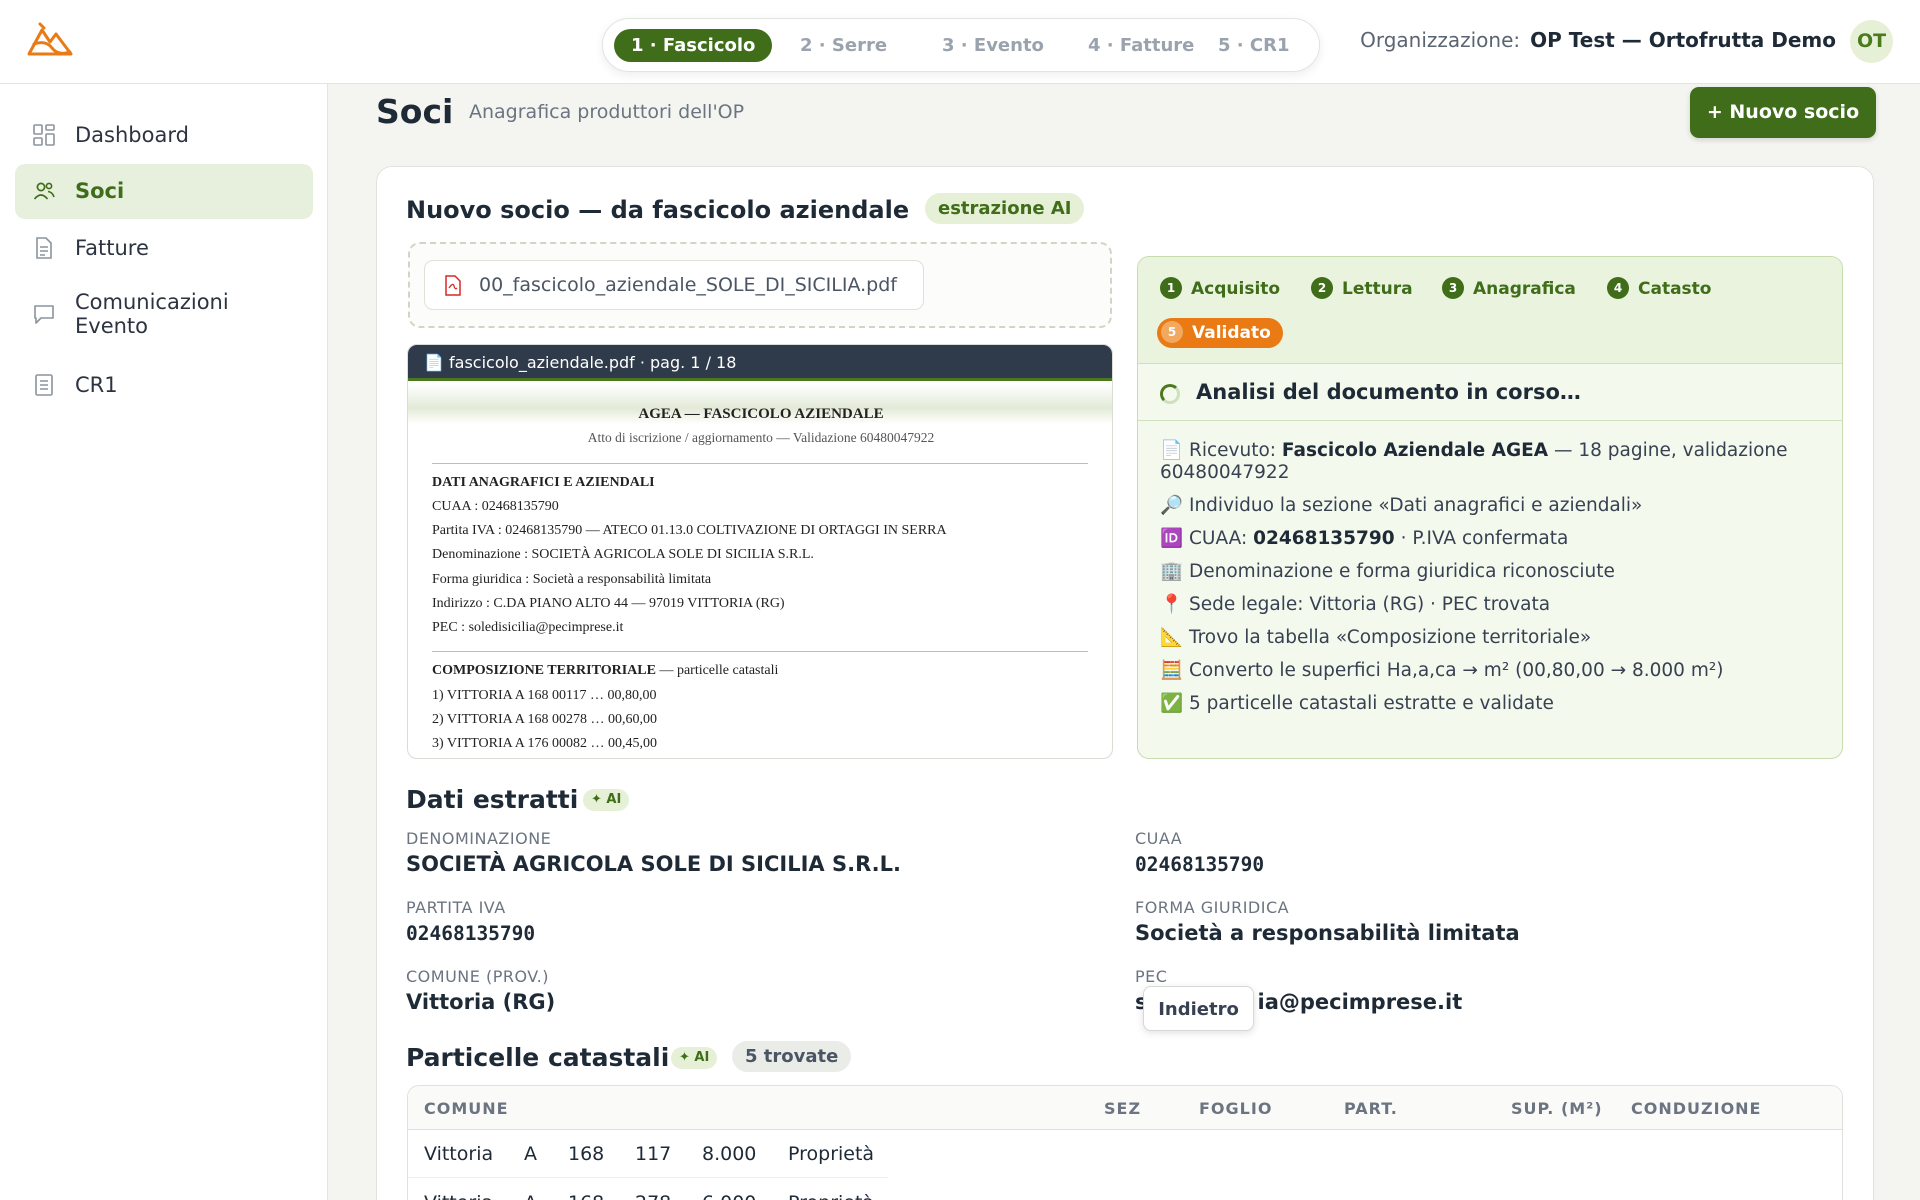 The image size is (1920, 1200). I want to click on pdf-section2-suffix: — particelle catastali, so click(717, 670).